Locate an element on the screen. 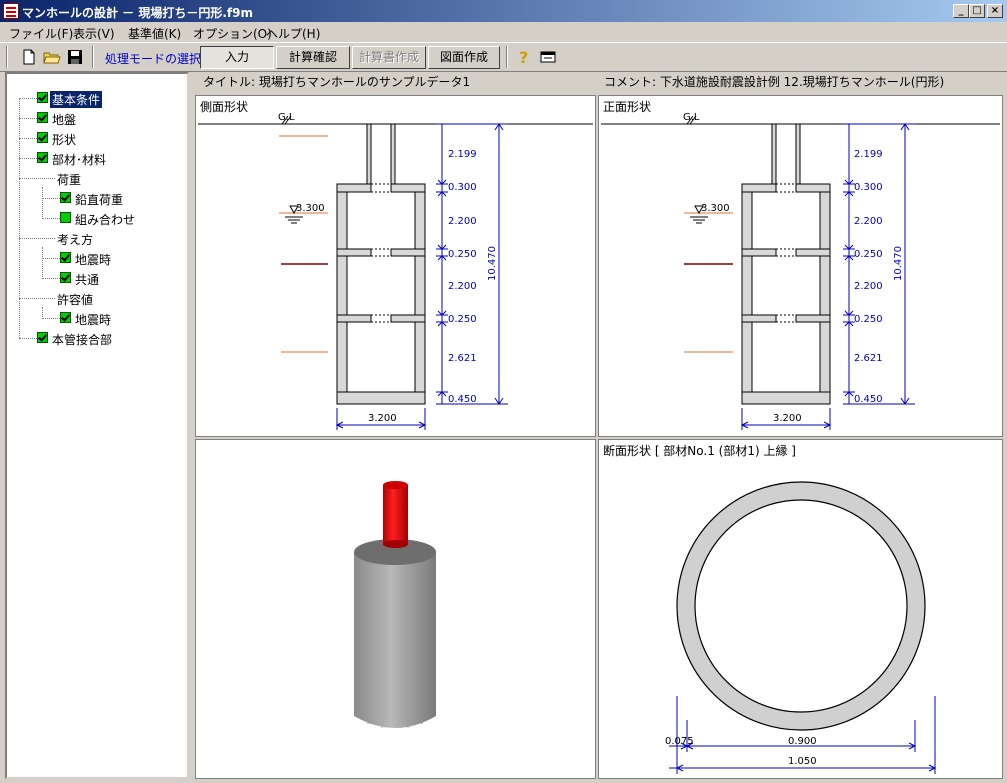 The height and width of the screenshot is (783, 1007). tree-item-label: 本管接合部 is located at coordinates (82, 340).